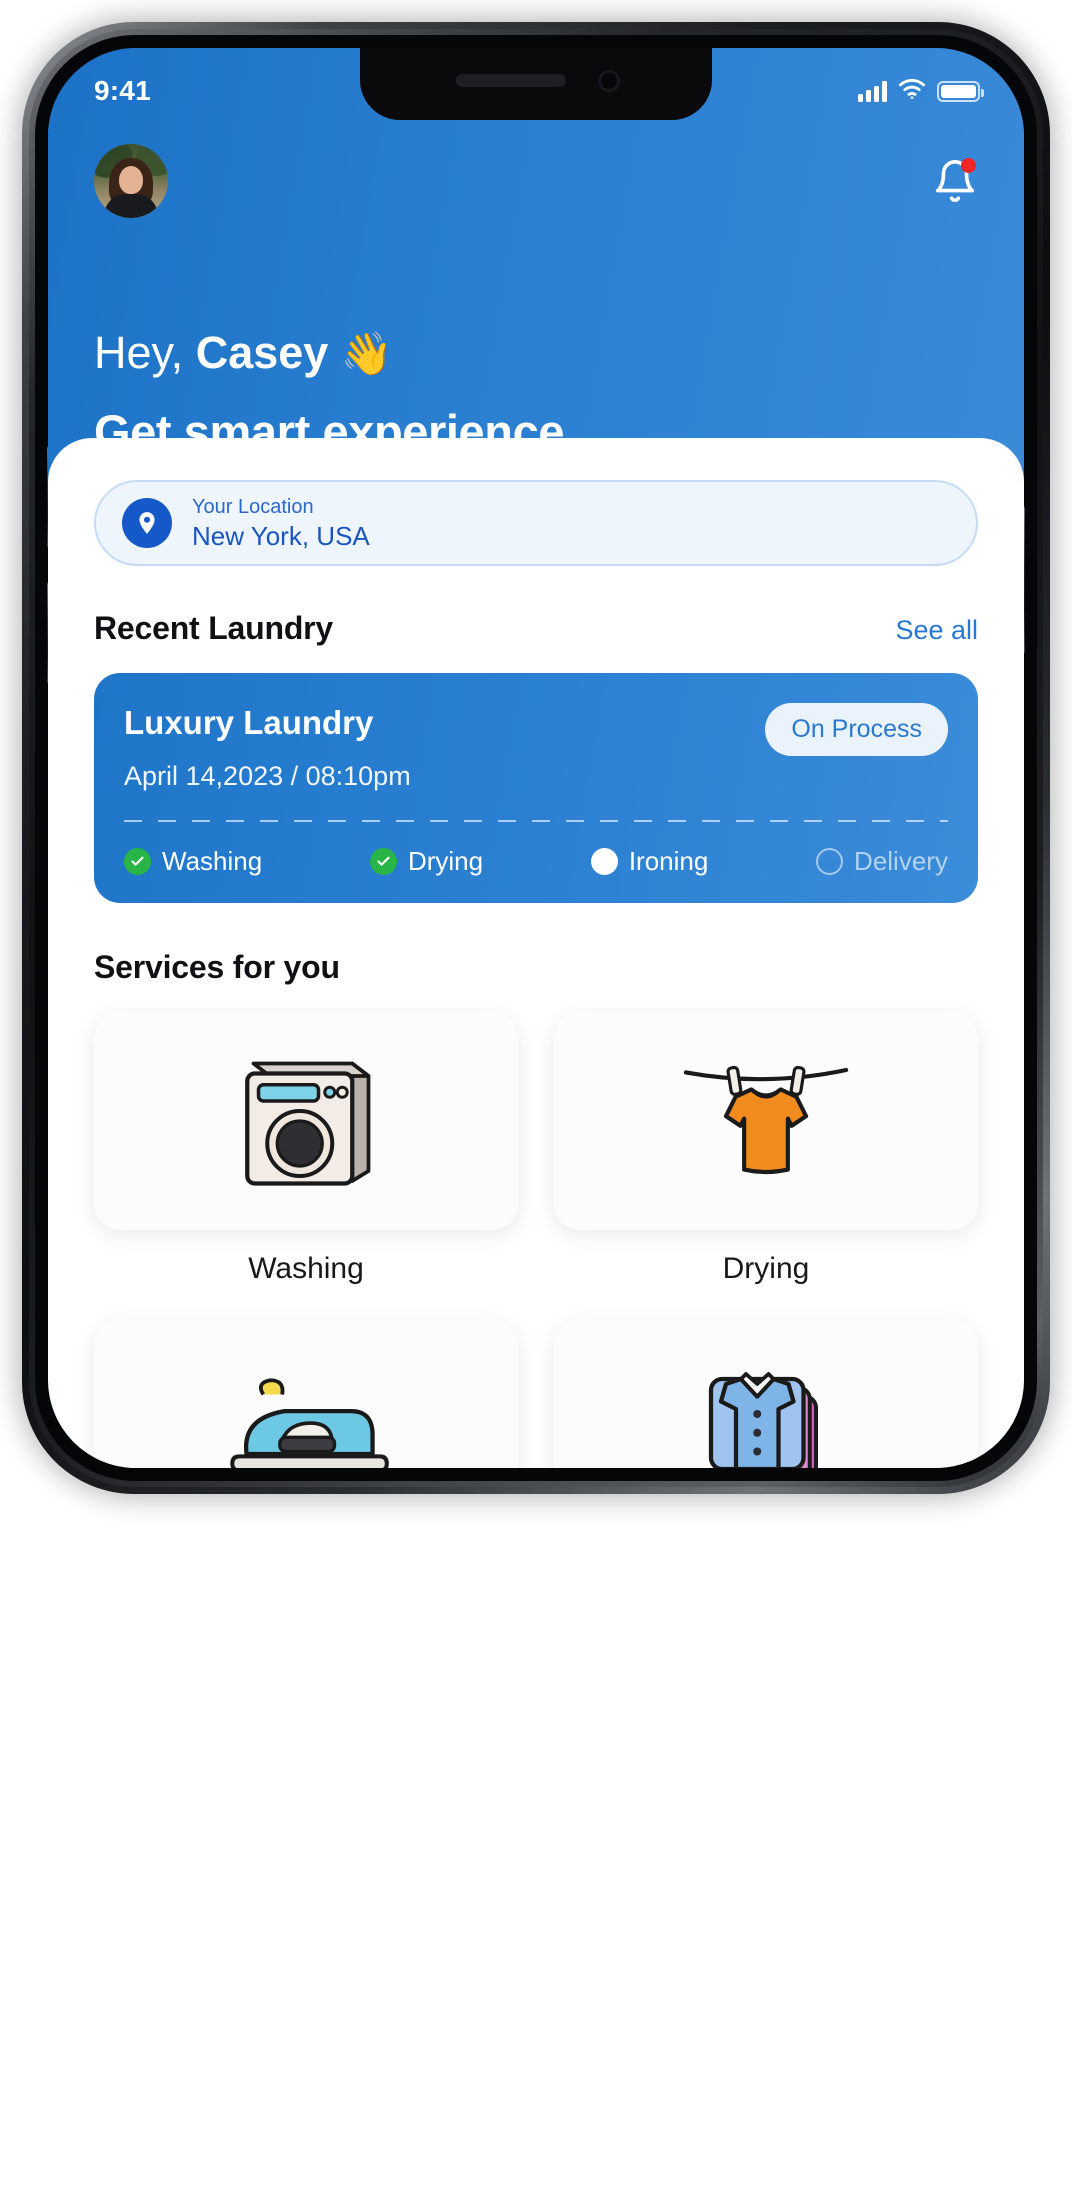 The width and height of the screenshot is (1072, 2196). What do you see at coordinates (214, 628) in the screenshot?
I see `recent-laundry-title: Recent Laundry` at bounding box center [214, 628].